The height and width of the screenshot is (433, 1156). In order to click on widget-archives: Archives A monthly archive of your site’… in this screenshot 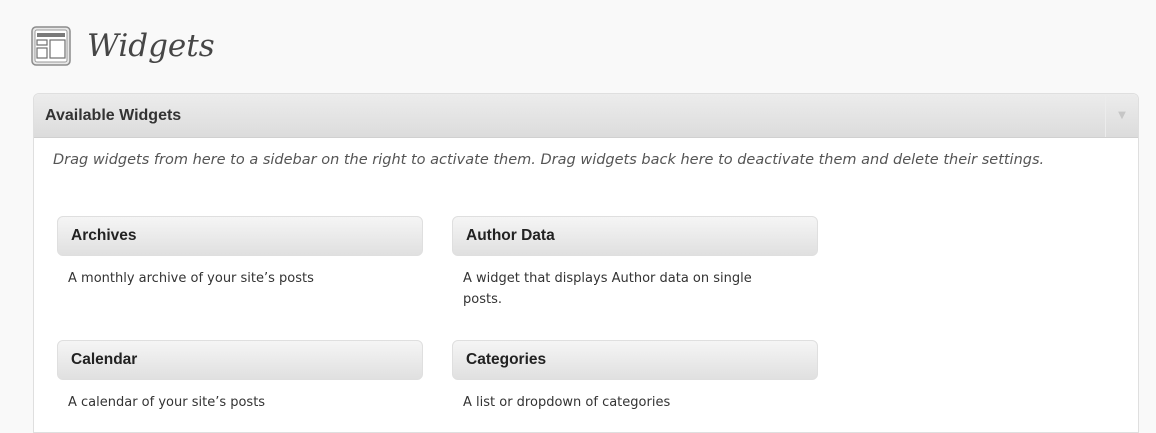, I will do `click(240, 252)`.